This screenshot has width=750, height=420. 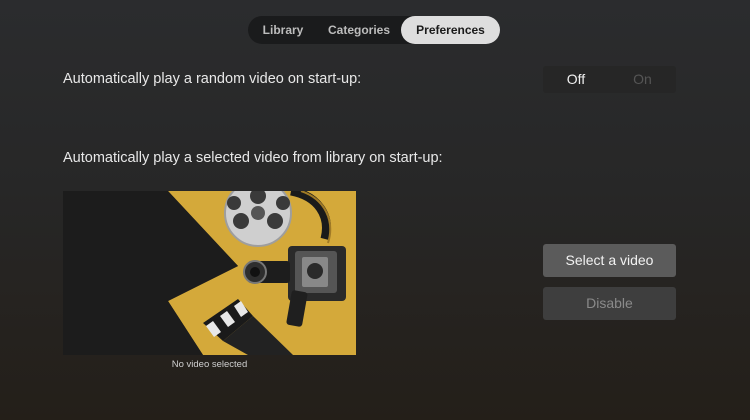 I want to click on disable-button: Disable, so click(x=609, y=303).